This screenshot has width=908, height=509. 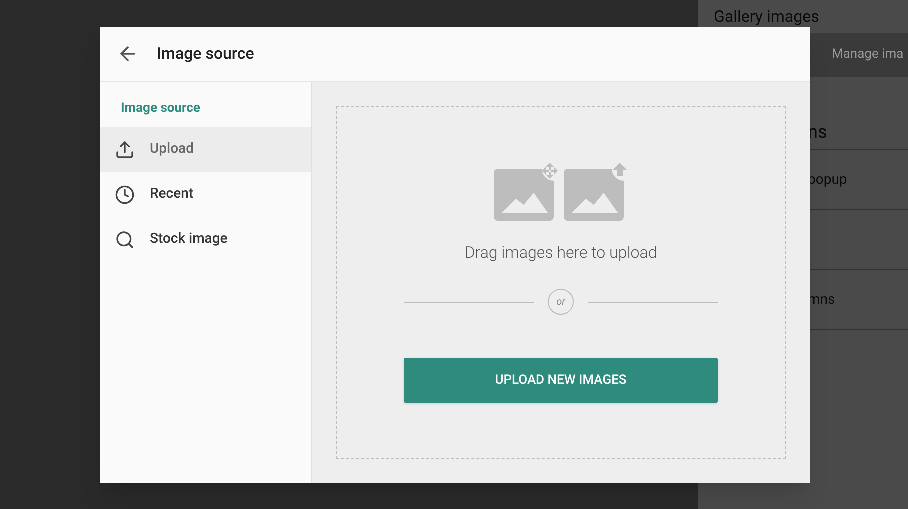 I want to click on sidebar-heading: Image source, so click(x=161, y=109).